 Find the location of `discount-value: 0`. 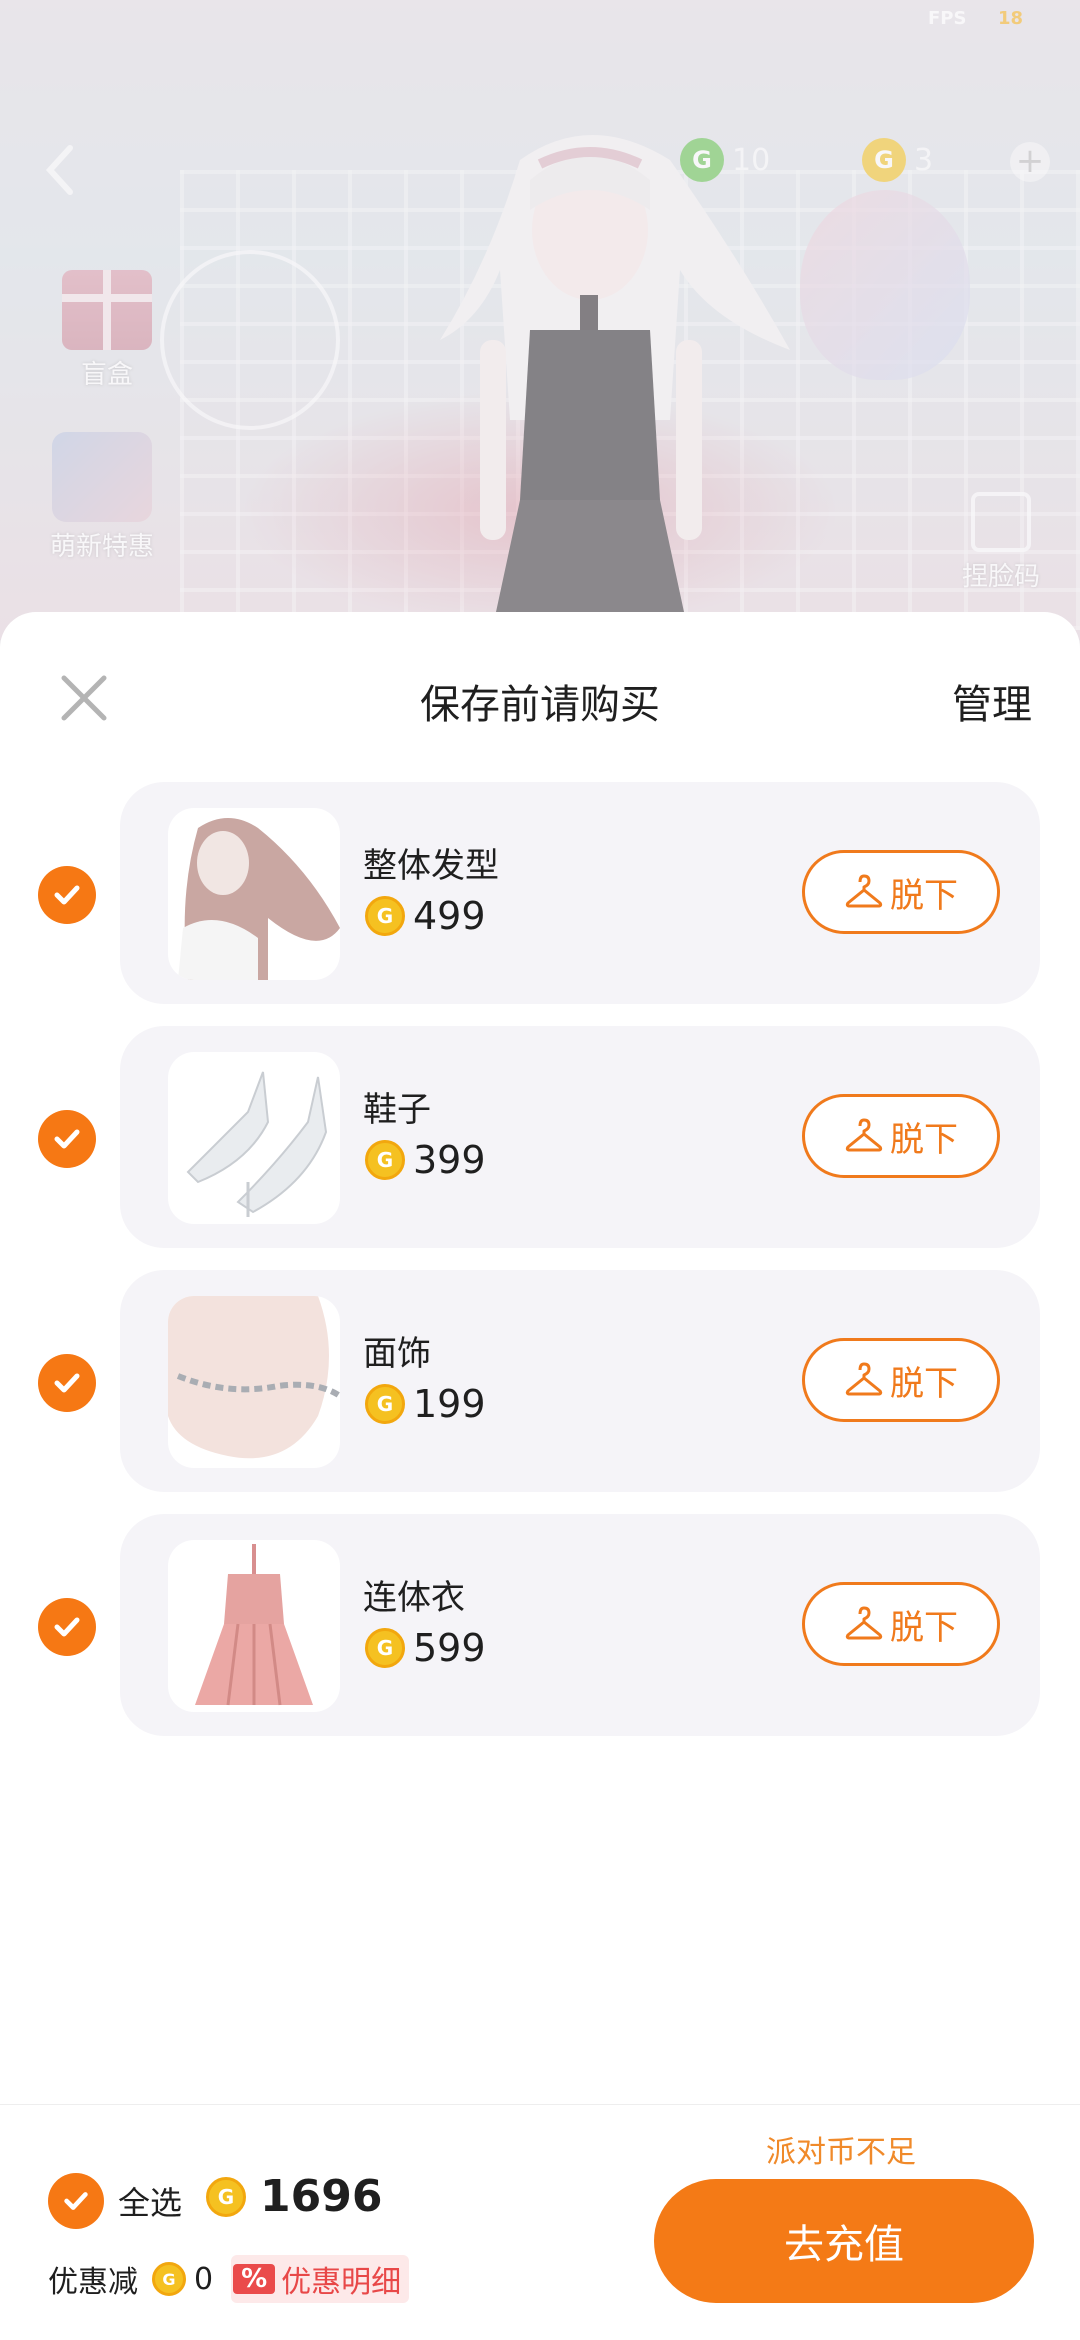

discount-value: 0 is located at coordinates (204, 2279).